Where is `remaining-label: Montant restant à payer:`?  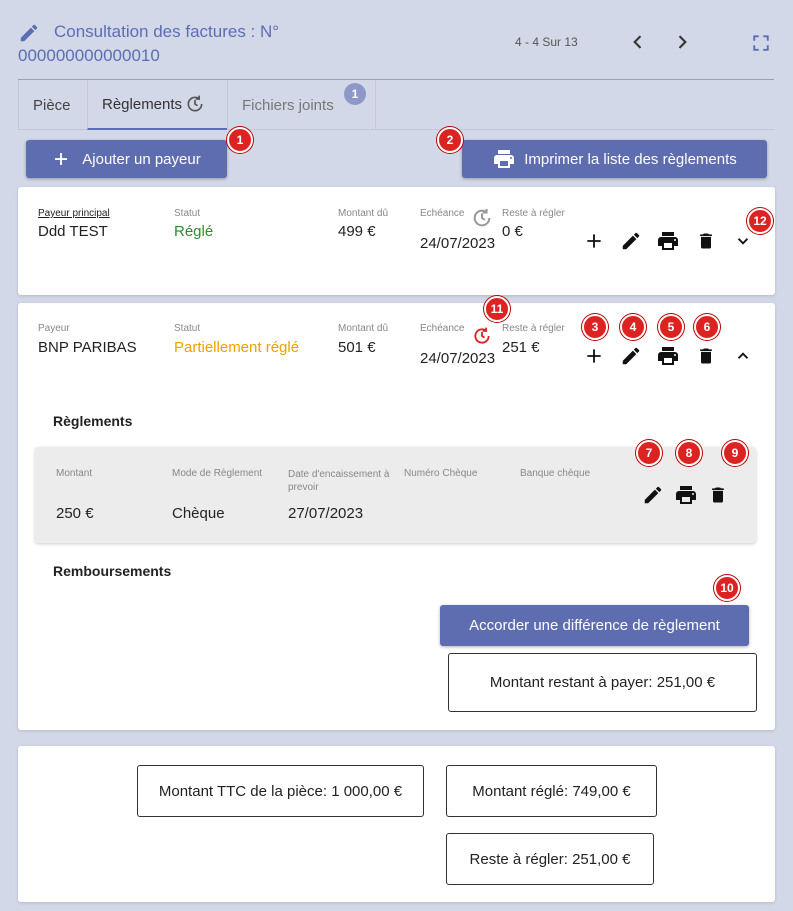
remaining-label: Montant restant à payer: is located at coordinates (571, 682).